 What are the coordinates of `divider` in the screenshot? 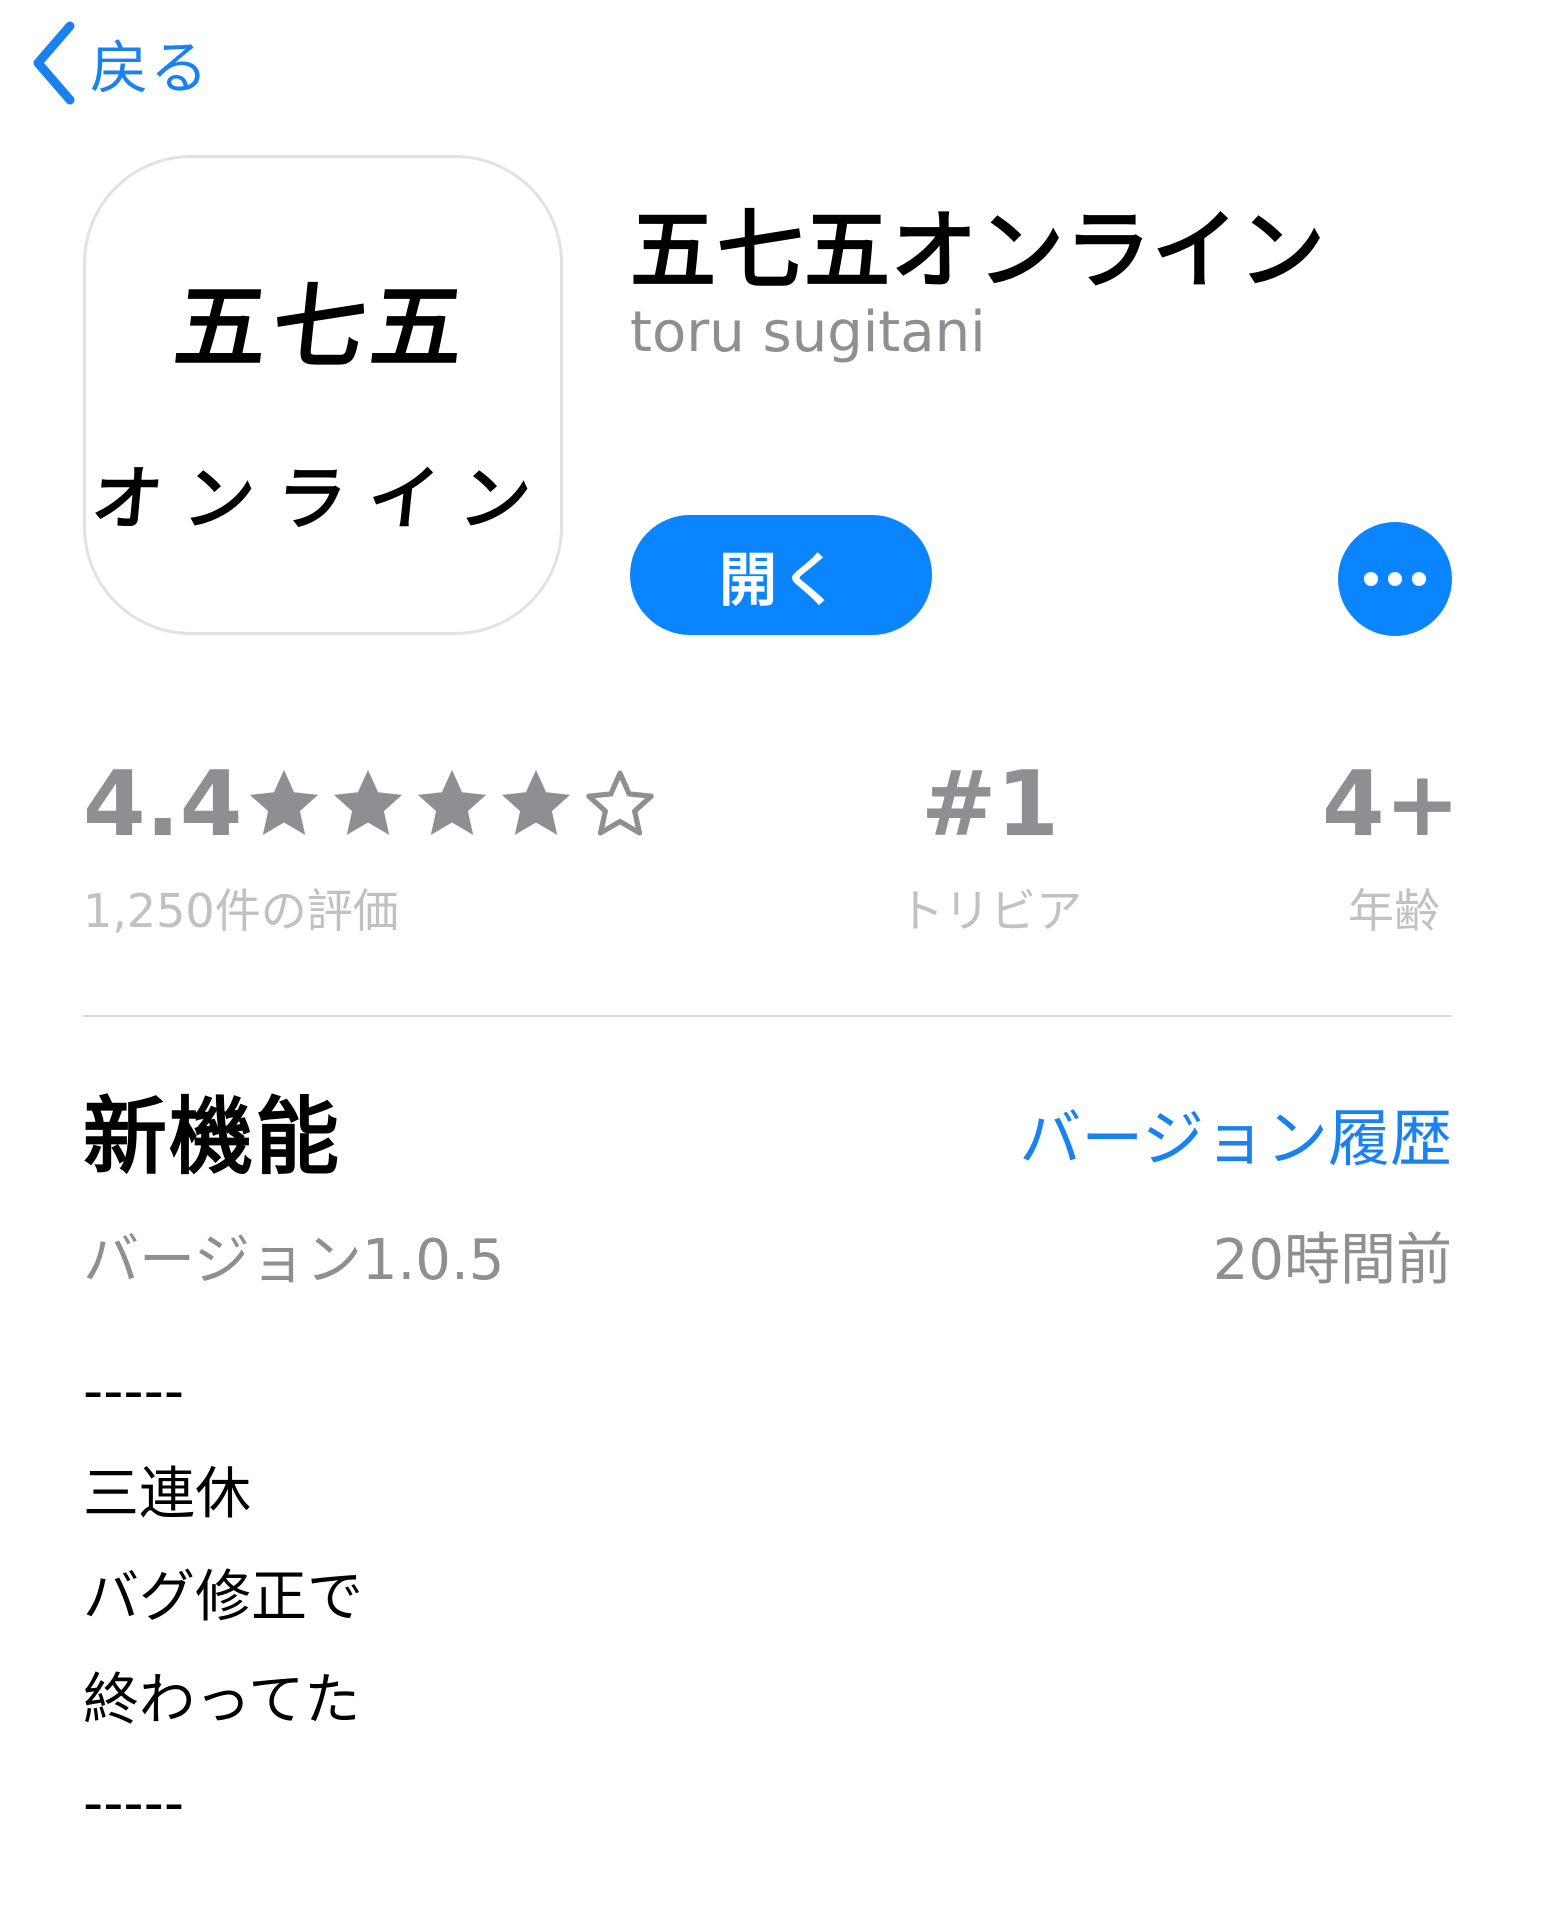 It's located at (767, 1016).